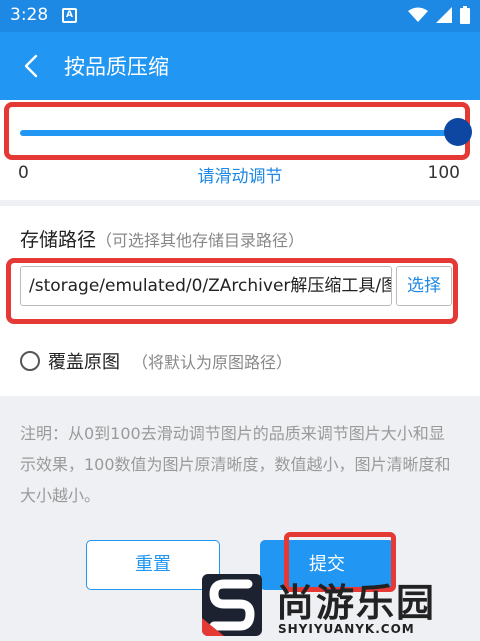 The width and height of the screenshot is (480, 641). I want to click on slider-hint: 请滑动调节, so click(240, 177).